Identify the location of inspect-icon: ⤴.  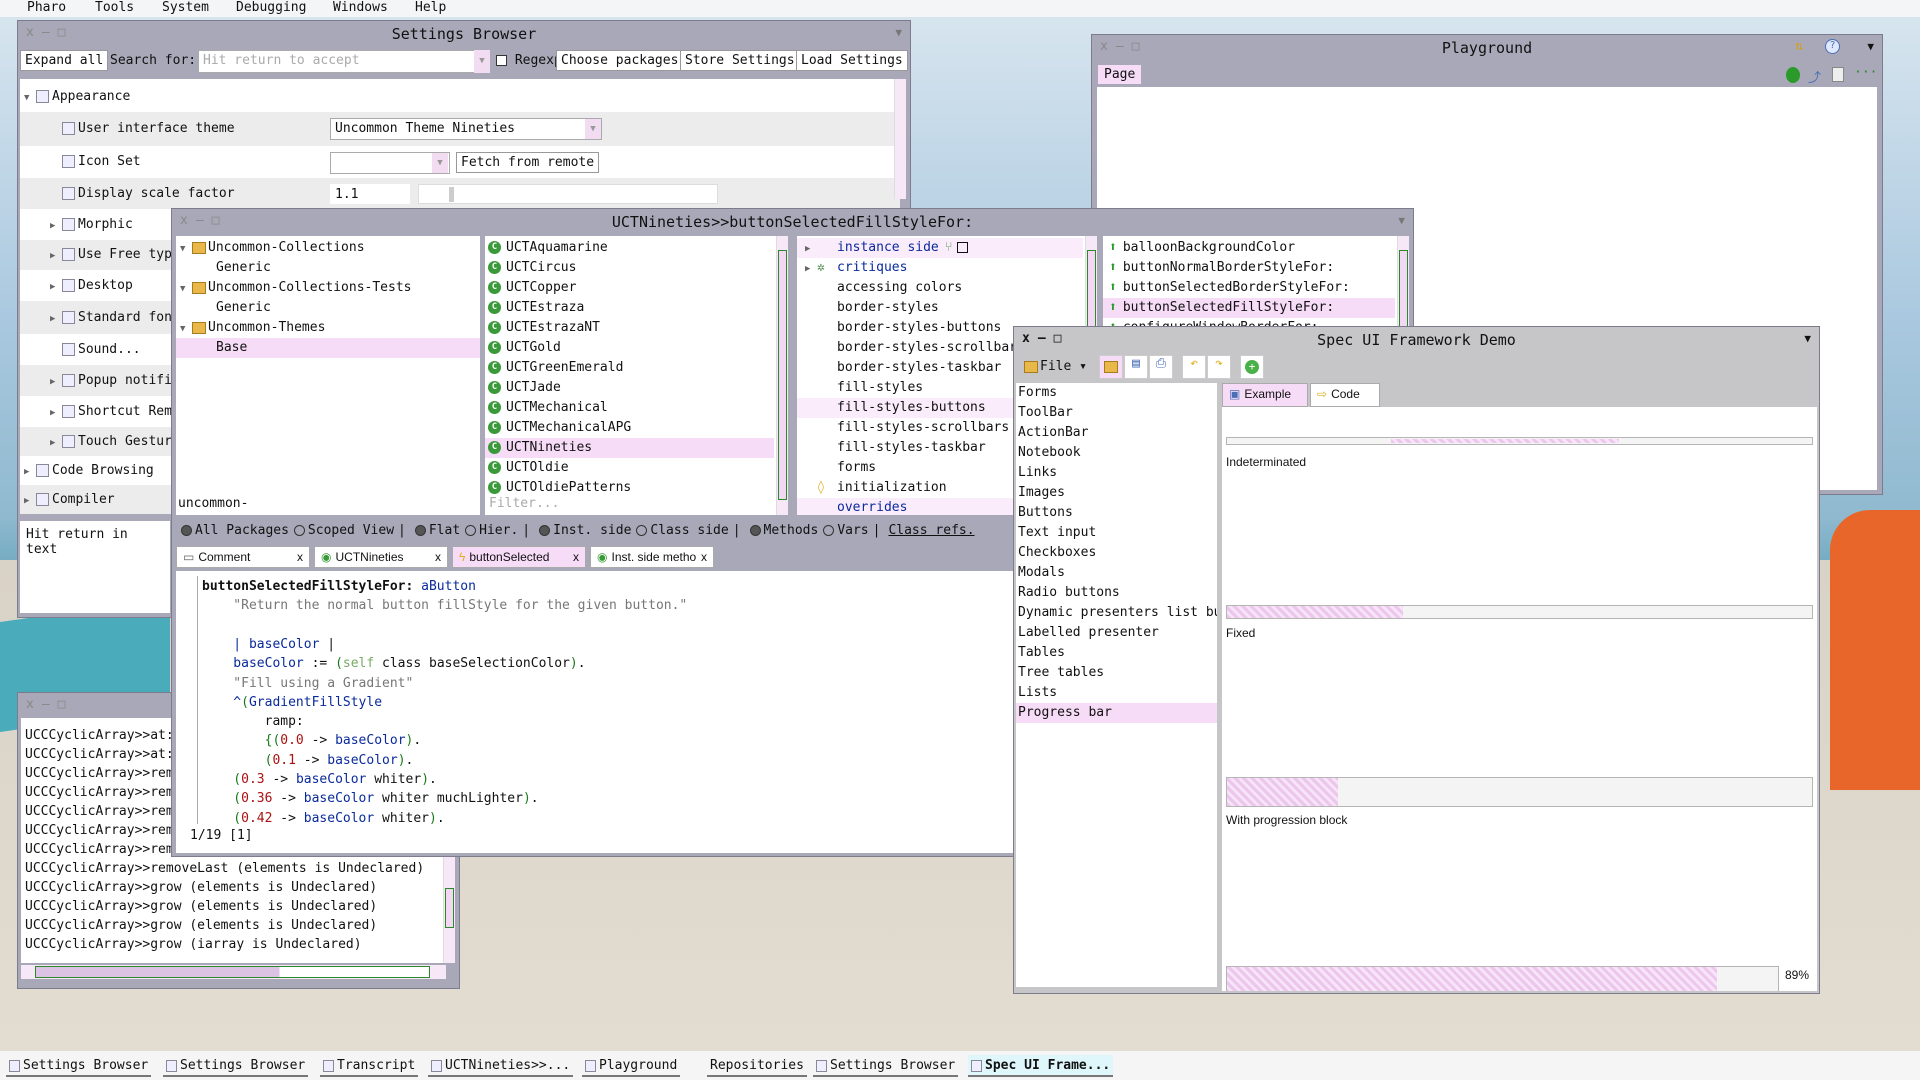
(1814, 76).